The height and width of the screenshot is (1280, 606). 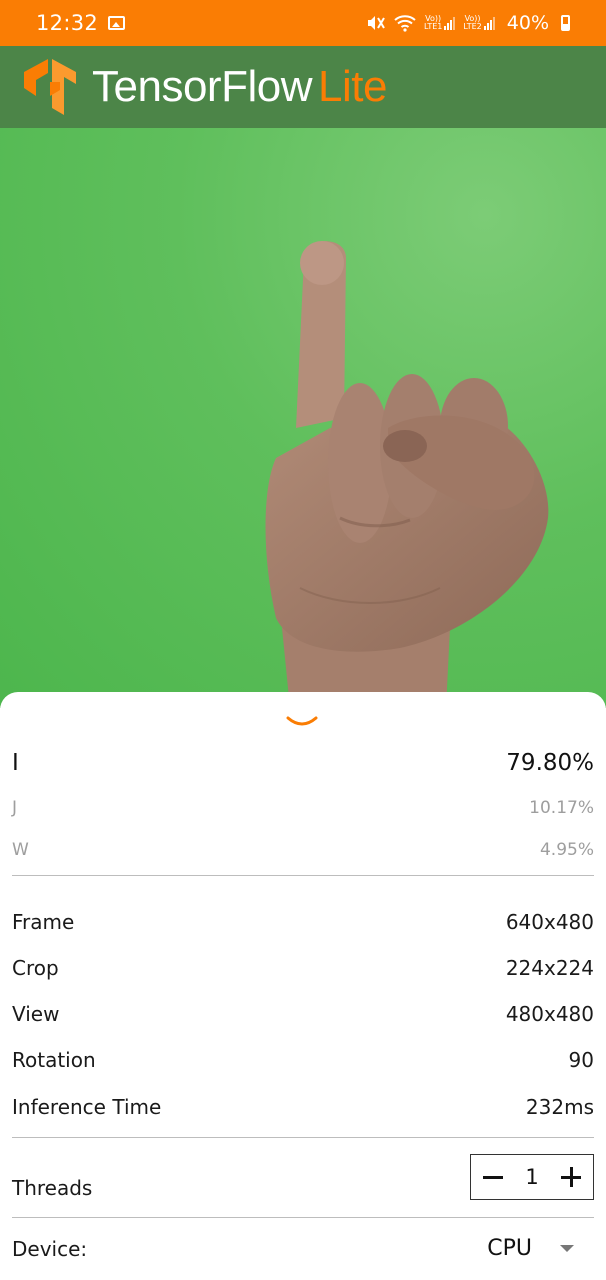 I want to click on device-dropdown: CPU, so click(x=530, y=1248).